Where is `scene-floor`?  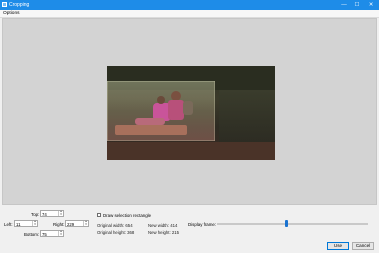
scene-floor is located at coordinates (191, 151).